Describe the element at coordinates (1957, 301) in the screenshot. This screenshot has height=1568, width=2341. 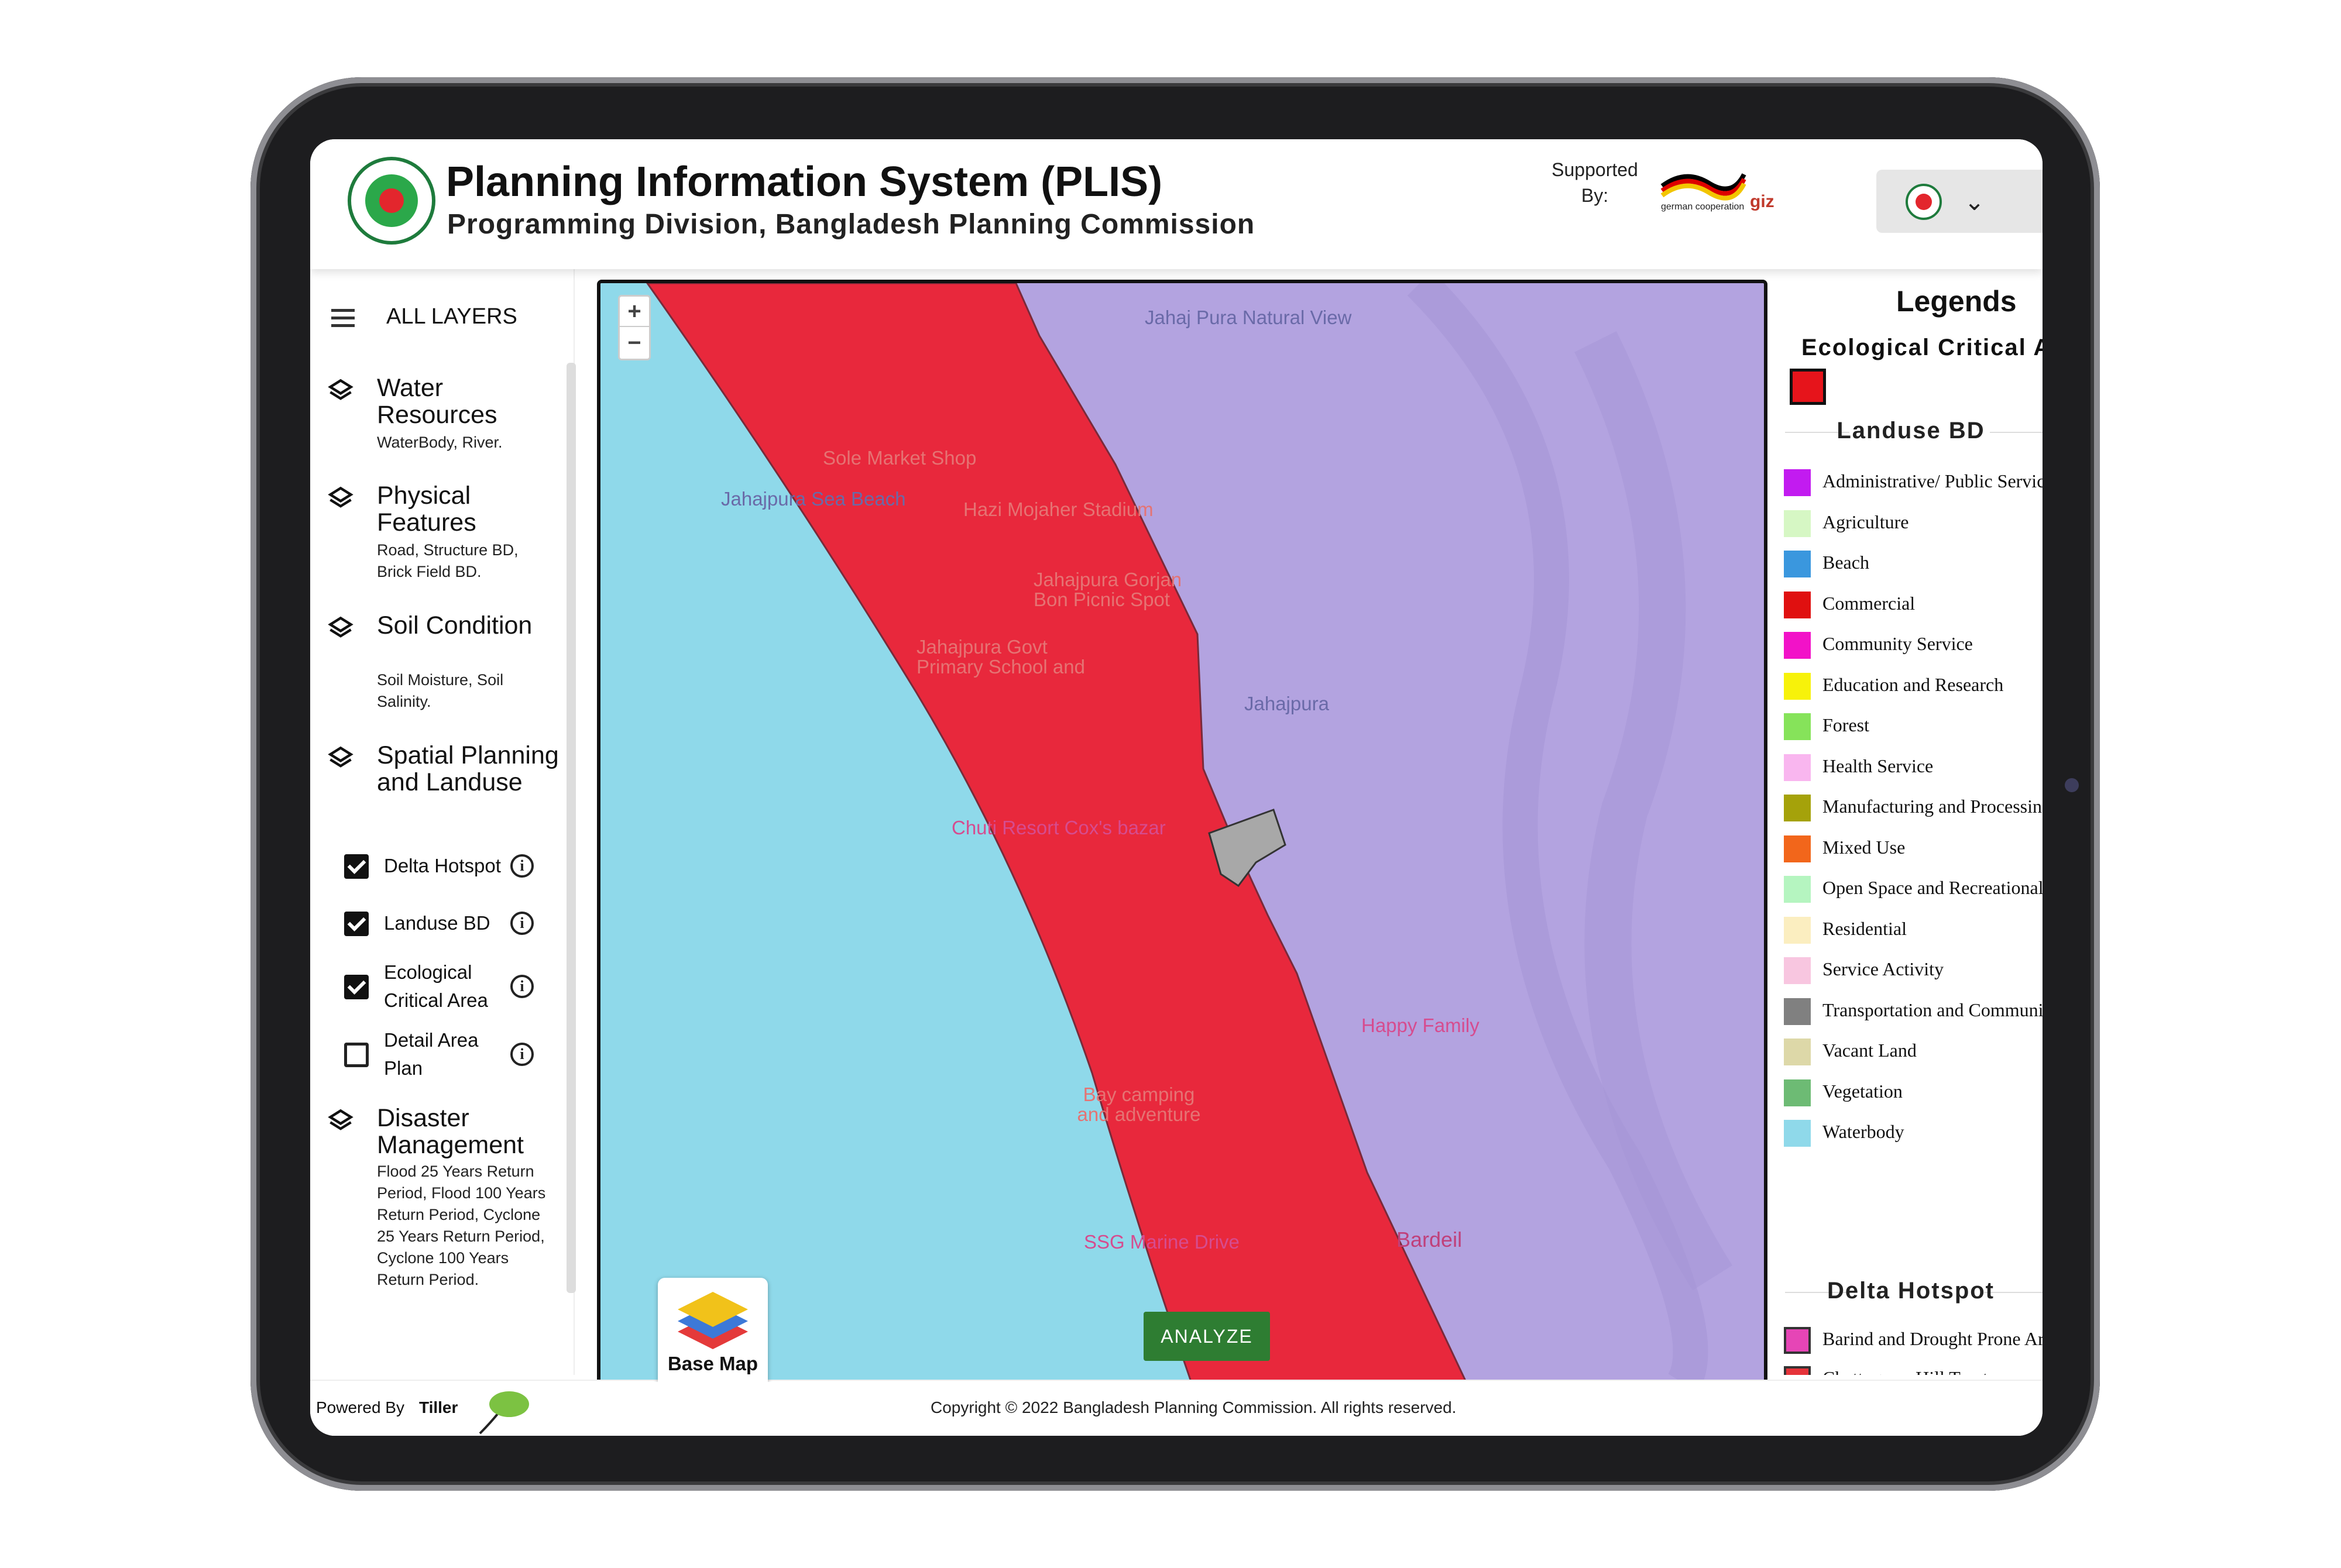
I see `legends-title: Legends` at that location.